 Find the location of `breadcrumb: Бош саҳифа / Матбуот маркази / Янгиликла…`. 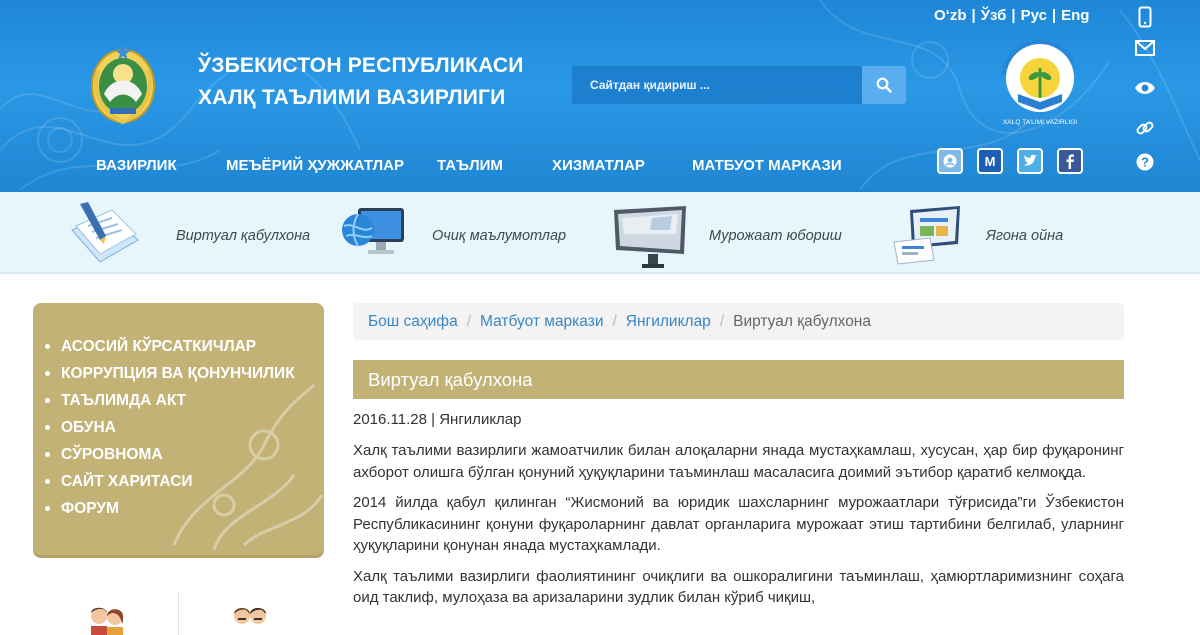

breadcrumb: Бош саҳифа / Матбуот маркази / Янгиликла… is located at coordinates (738, 321).